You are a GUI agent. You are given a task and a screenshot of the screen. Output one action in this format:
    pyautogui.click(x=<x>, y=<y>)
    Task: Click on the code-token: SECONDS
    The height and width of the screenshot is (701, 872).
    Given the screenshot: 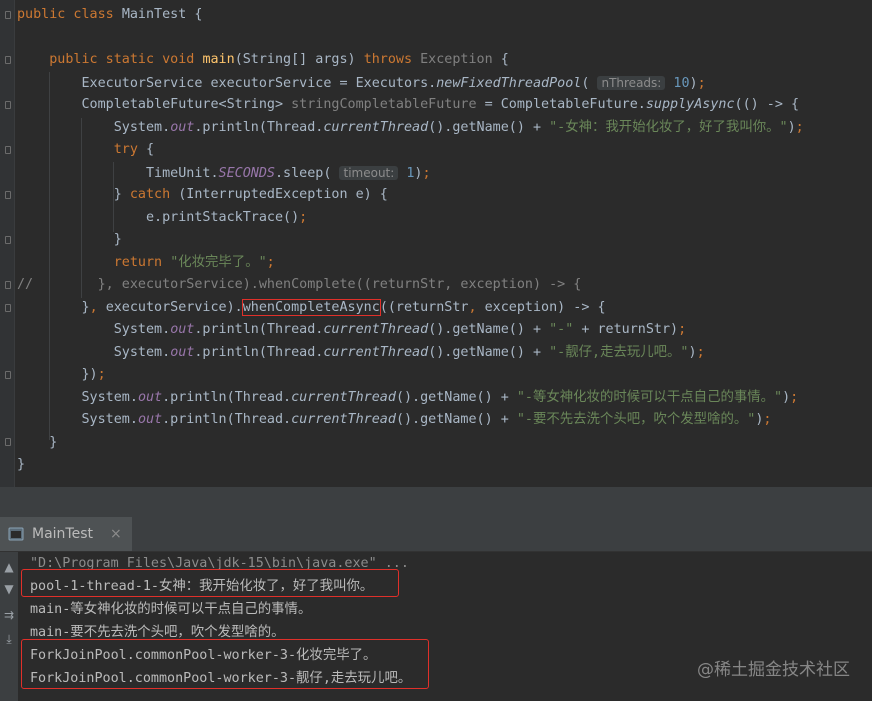 What is the action you would take?
    pyautogui.click(x=246, y=173)
    